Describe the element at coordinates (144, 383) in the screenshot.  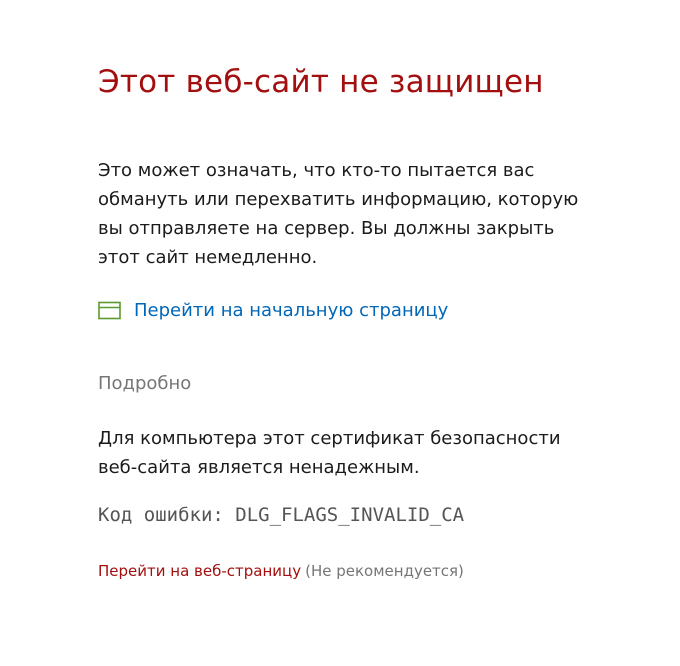
I see `details-toggle: Подробно` at that location.